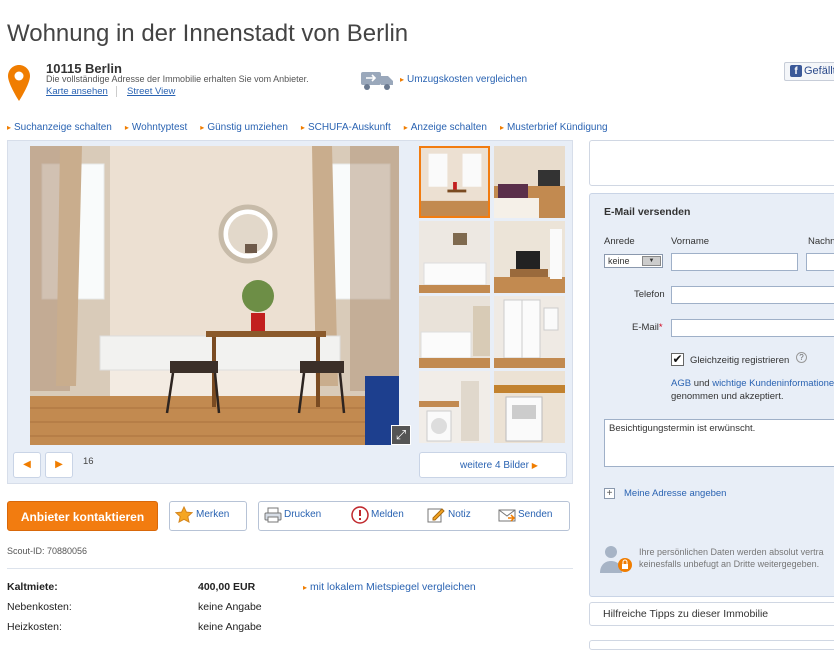 Image resolution: width=834 pixels, height=650 pixels. Describe the element at coordinates (208, 33) in the screenshot. I see `page-title: Wohnung in der Innenstadt von Berlin` at that location.